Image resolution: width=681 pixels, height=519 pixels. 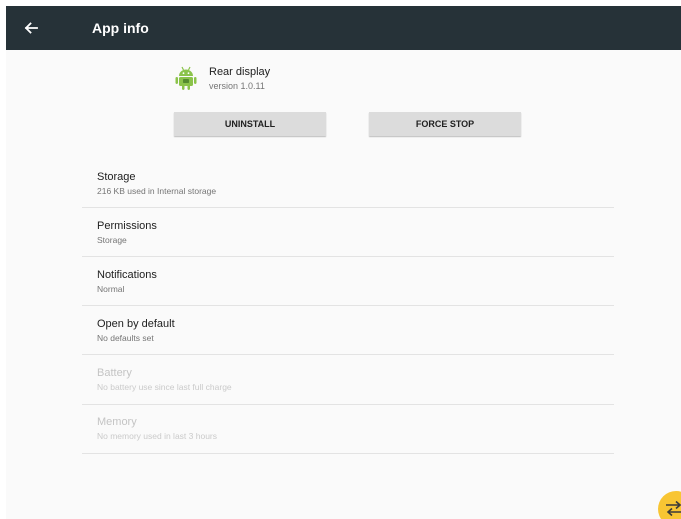 I want to click on open-by-default-title: Open by default, so click(x=136, y=324).